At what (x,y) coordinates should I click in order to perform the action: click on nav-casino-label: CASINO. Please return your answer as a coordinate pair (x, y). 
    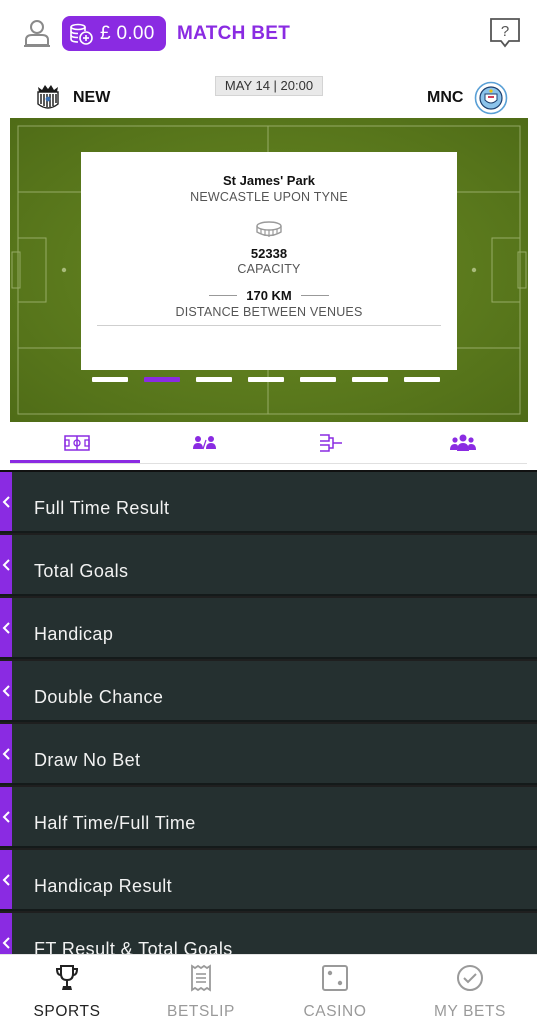
    Looking at the image, I should click on (335, 1011).